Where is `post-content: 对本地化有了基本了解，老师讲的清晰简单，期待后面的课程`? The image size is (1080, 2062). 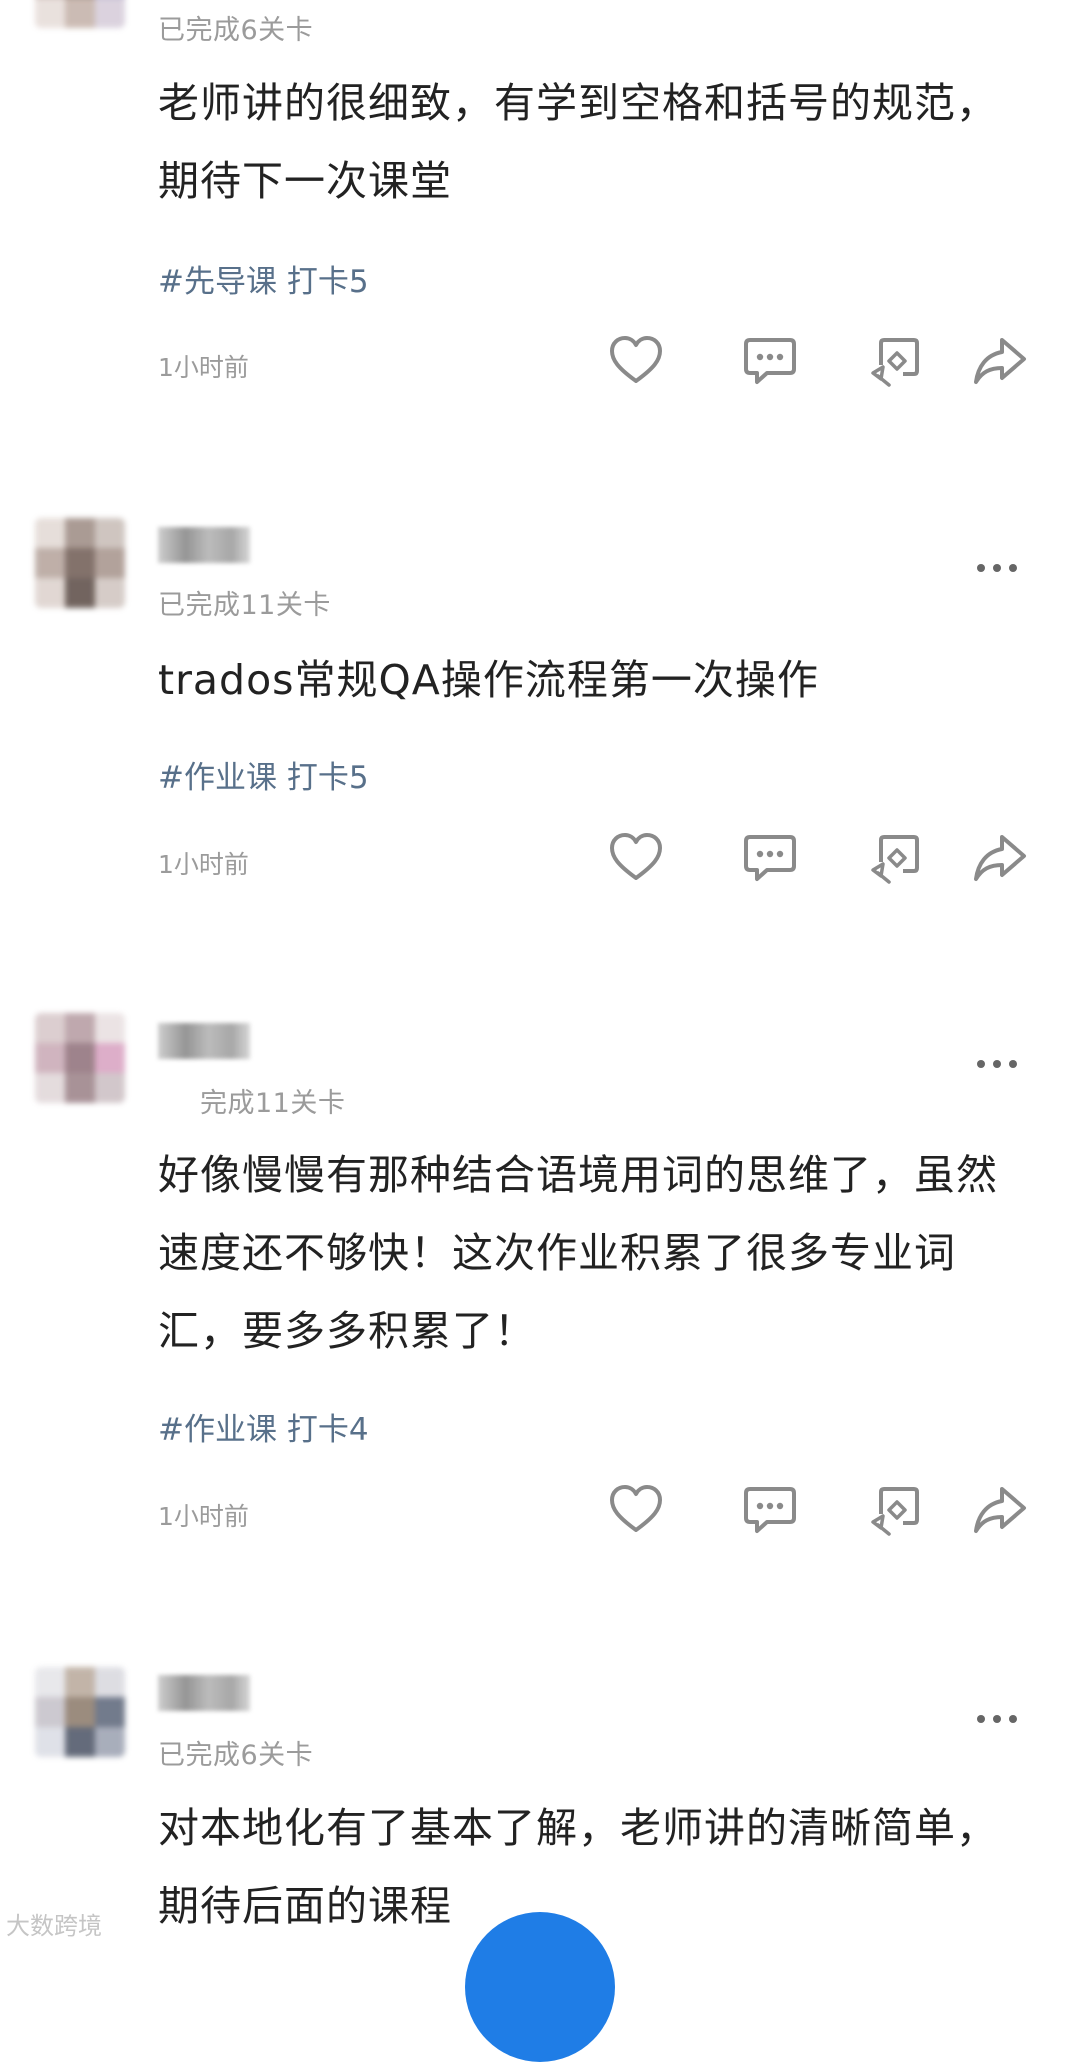
post-content: 对本地化有了基本了解，老师讲的清晰简单，期待后面的课程 is located at coordinates (578, 1867).